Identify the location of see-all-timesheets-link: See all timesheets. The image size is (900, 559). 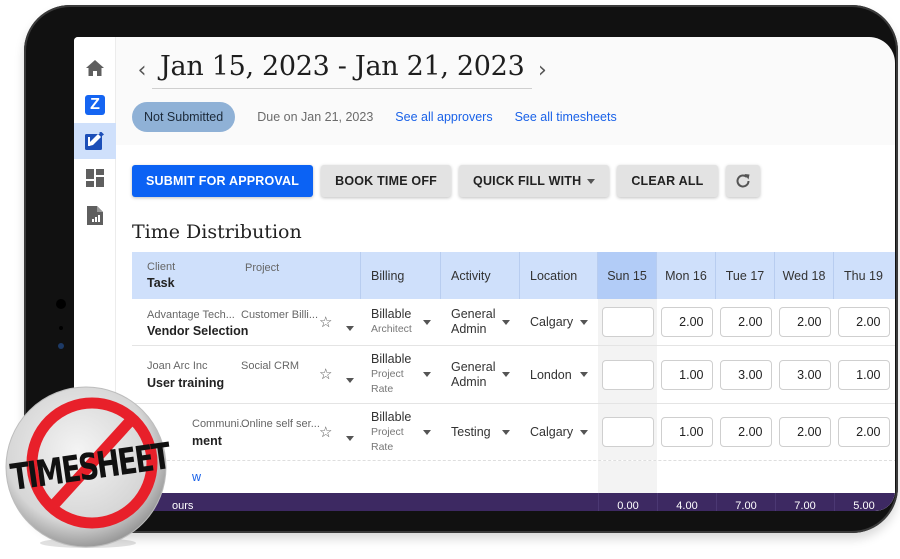
(566, 117).